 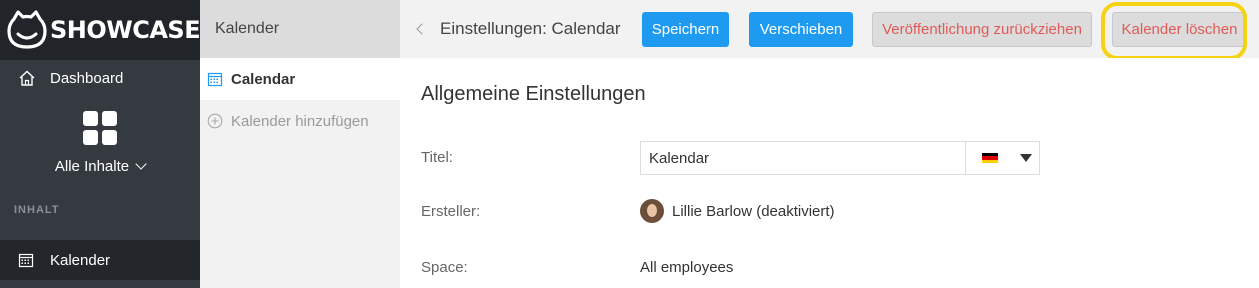 I want to click on title-input, so click(x=803, y=158).